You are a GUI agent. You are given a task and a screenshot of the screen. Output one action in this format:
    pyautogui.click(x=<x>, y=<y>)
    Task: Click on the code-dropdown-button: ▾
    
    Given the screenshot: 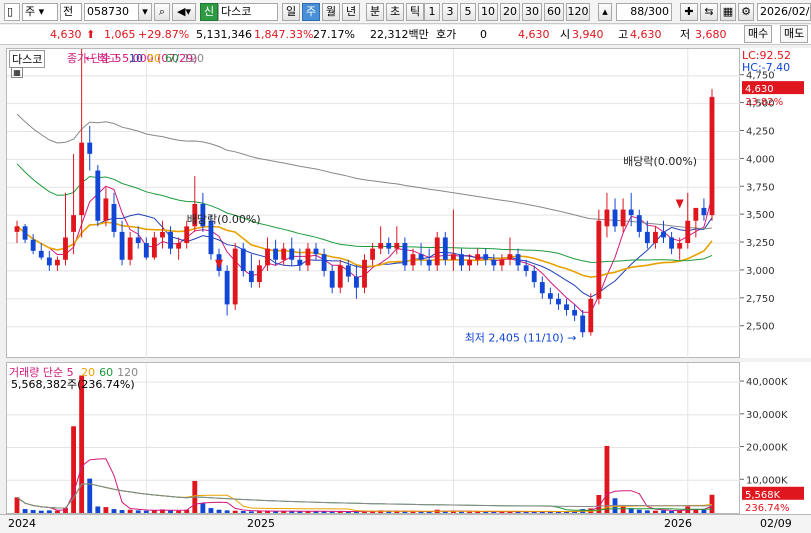 What is the action you would take?
    pyautogui.click(x=145, y=12)
    